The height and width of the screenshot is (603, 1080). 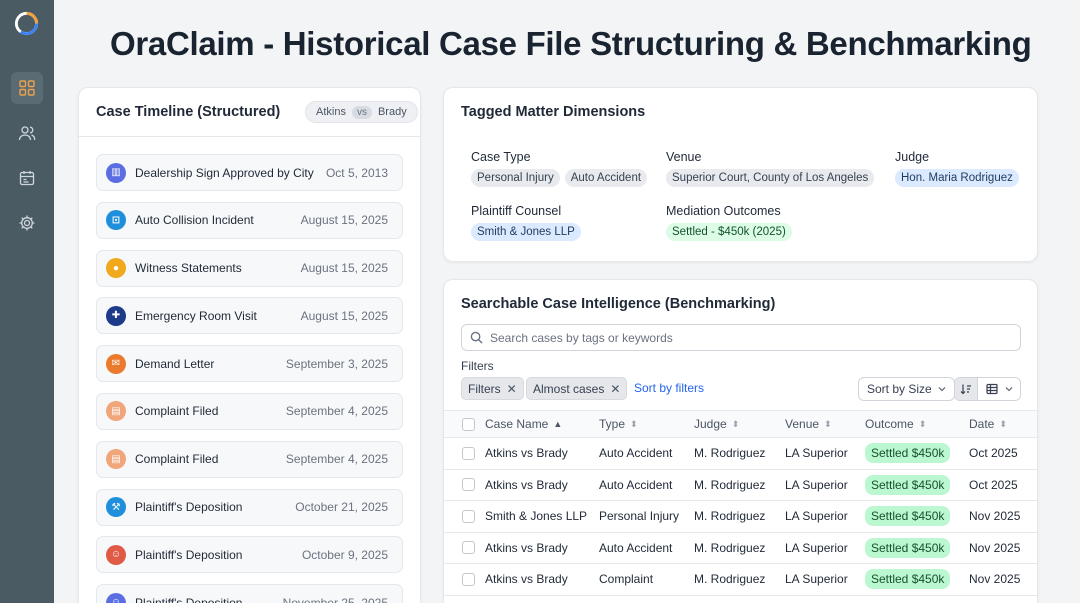 I want to click on timeline-event: ⚒ Plaintiff's Deposition October 21, 2025, so click(x=249, y=507).